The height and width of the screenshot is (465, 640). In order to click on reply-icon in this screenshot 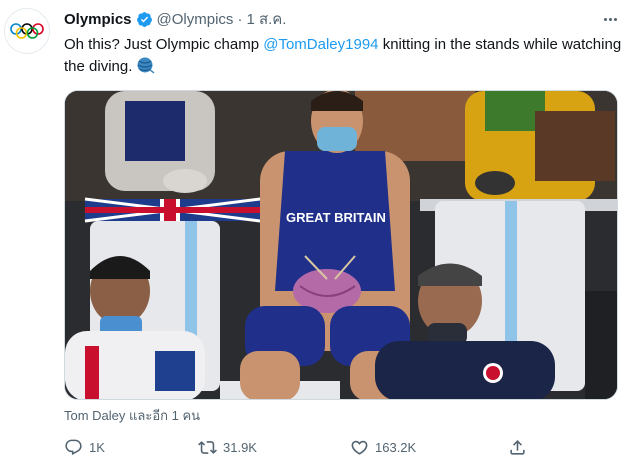, I will do `click(73, 447)`.